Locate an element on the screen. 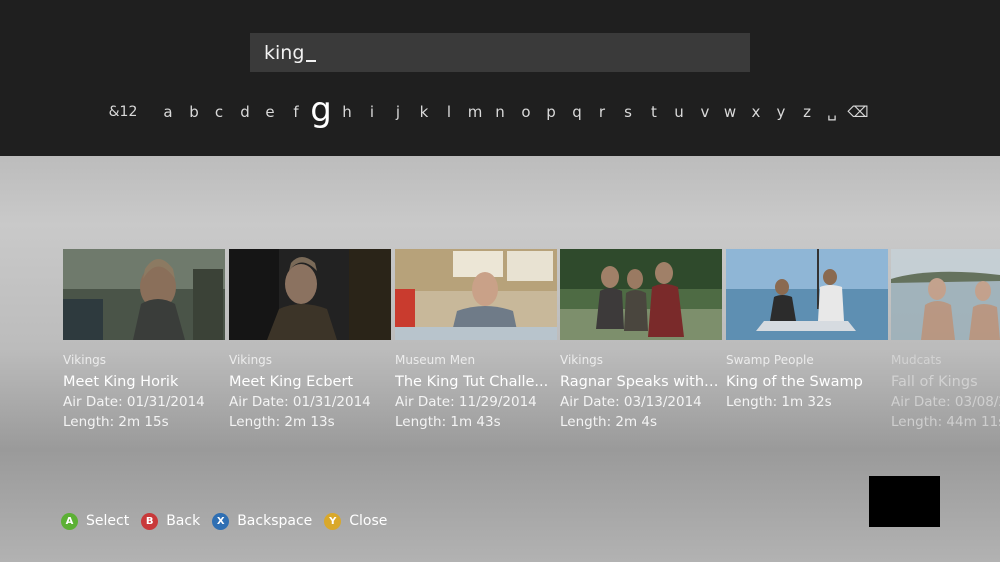 The height and width of the screenshot is (562, 1000). length: Length: 2m 15s is located at coordinates (116, 422).